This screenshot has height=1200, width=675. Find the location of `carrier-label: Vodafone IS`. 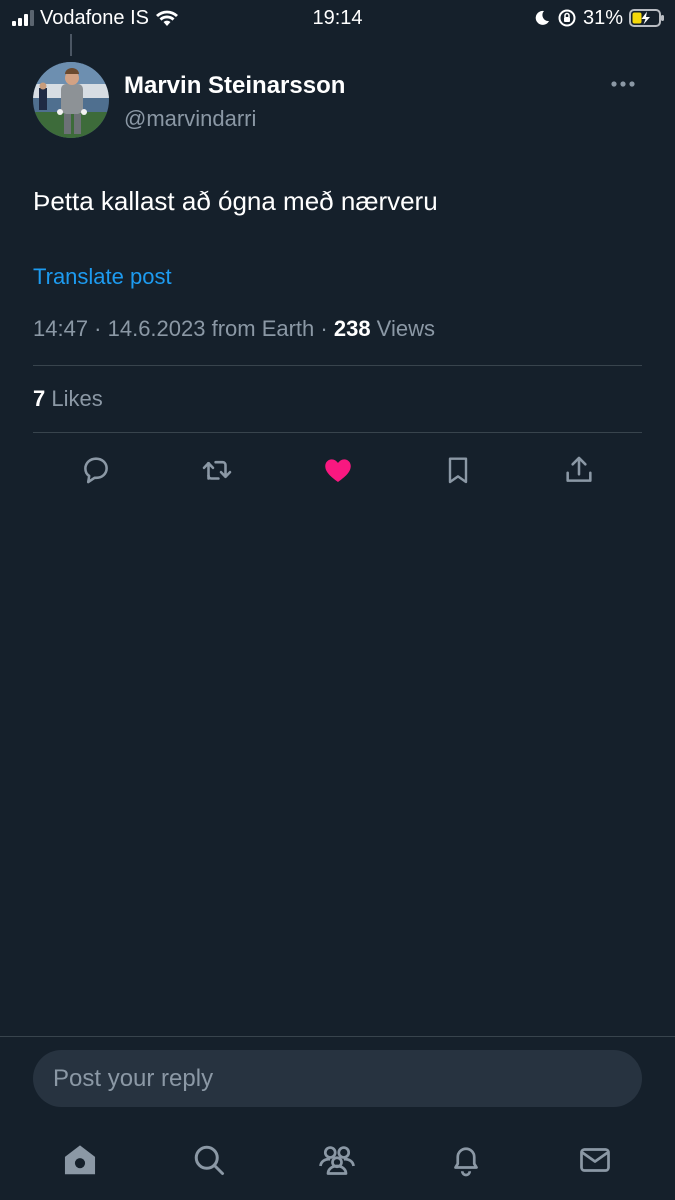

carrier-label: Vodafone IS is located at coordinates (94, 17).